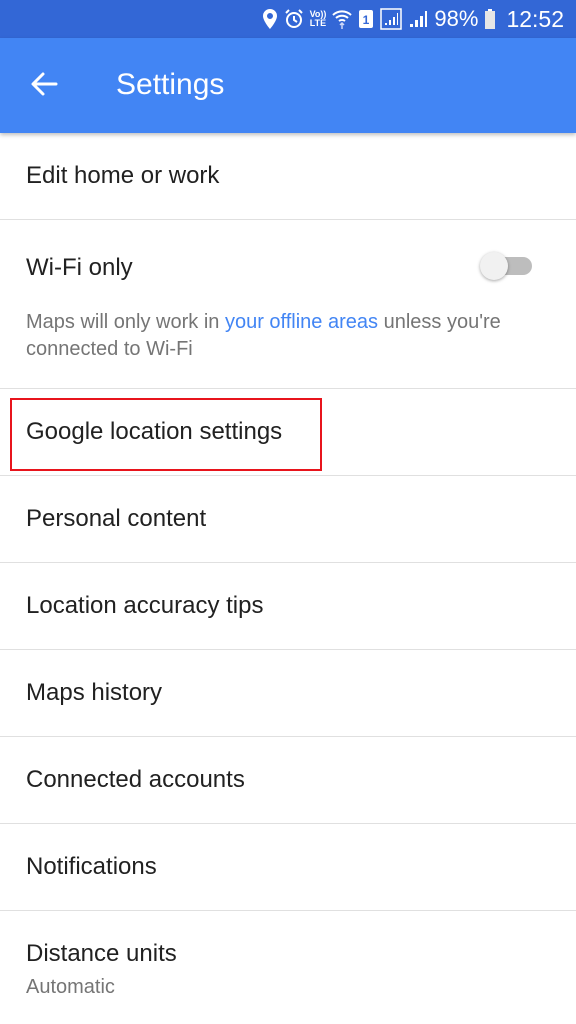 The image size is (576, 1024). I want to click on battery-percent: 98%, so click(456, 18).